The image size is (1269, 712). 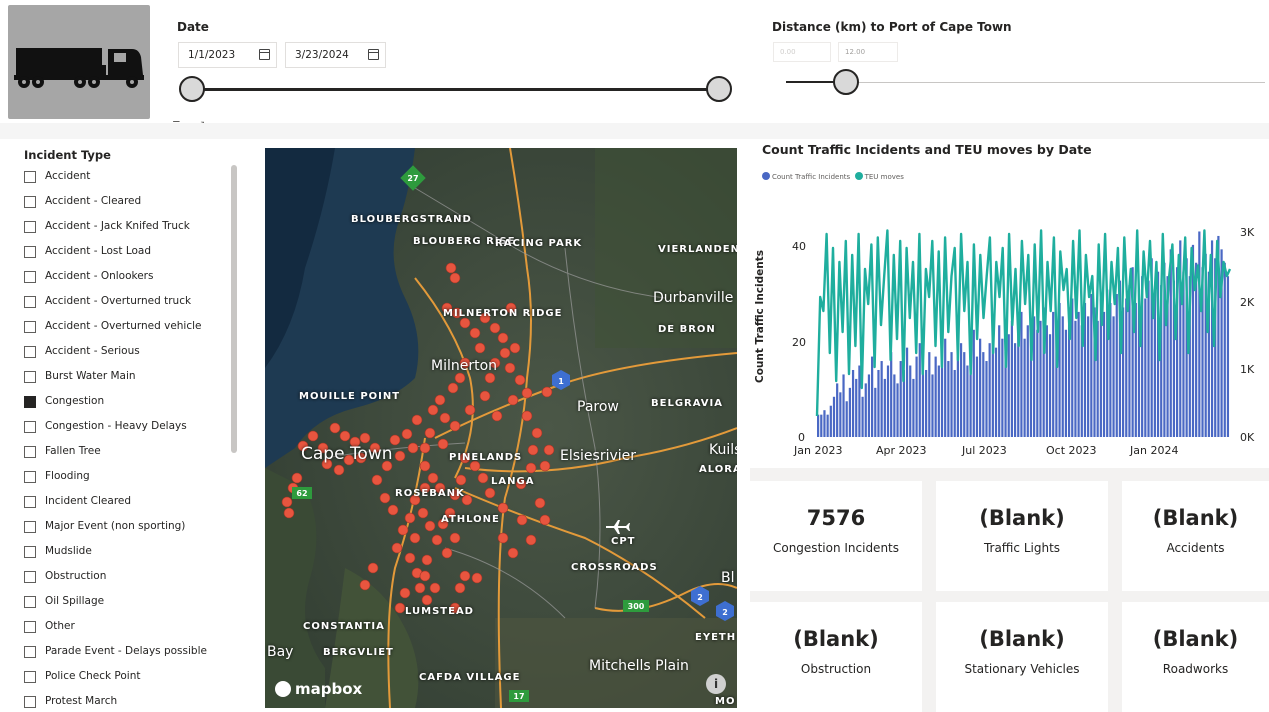 What do you see at coordinates (802, 52) in the screenshot?
I see `distance-min-input: 0.00` at bounding box center [802, 52].